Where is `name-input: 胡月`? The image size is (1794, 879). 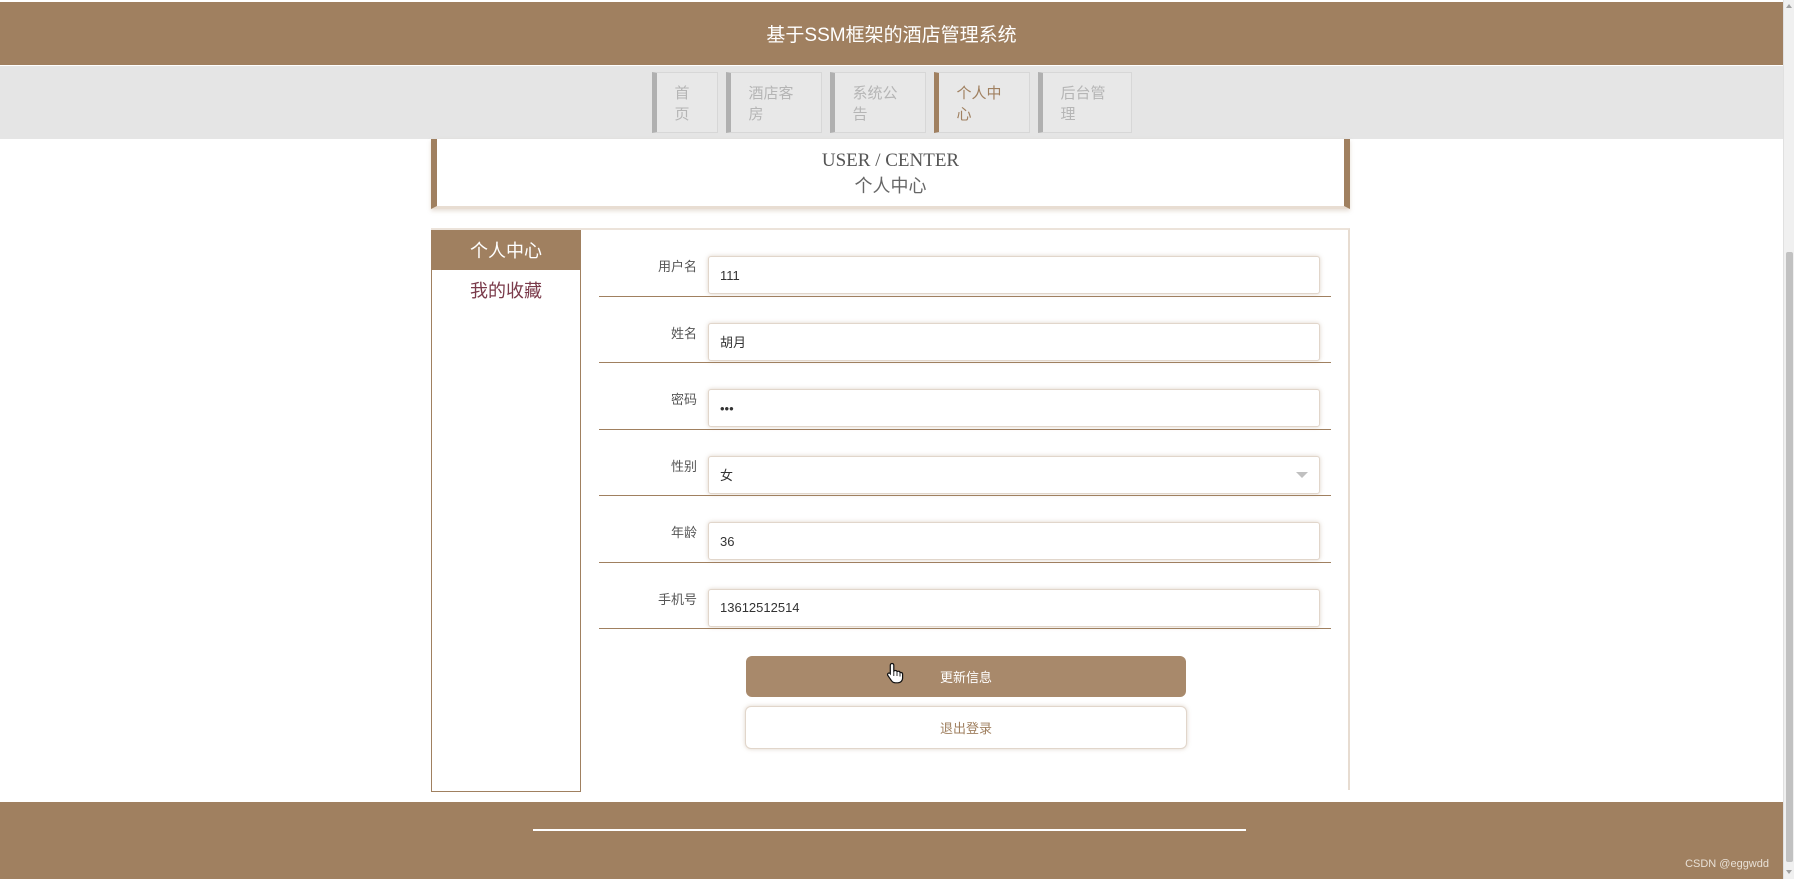 name-input: 胡月 is located at coordinates (1014, 341).